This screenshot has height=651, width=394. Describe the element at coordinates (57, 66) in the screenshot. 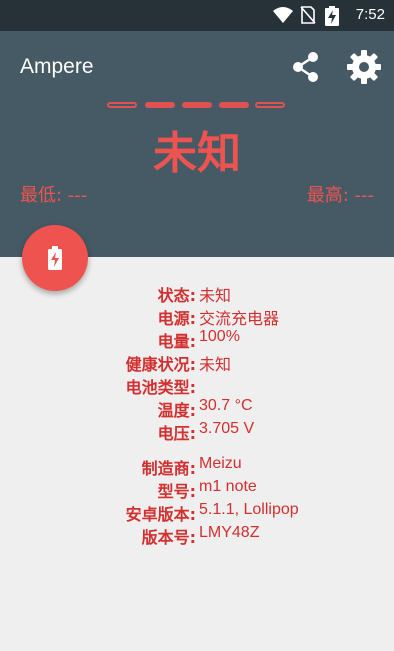

I see `app-title: Ampere` at that location.